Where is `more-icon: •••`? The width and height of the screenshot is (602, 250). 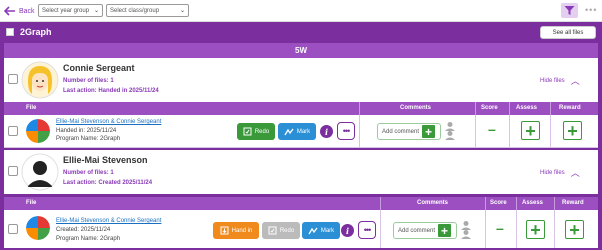
more-icon: ••• is located at coordinates (591, 10).